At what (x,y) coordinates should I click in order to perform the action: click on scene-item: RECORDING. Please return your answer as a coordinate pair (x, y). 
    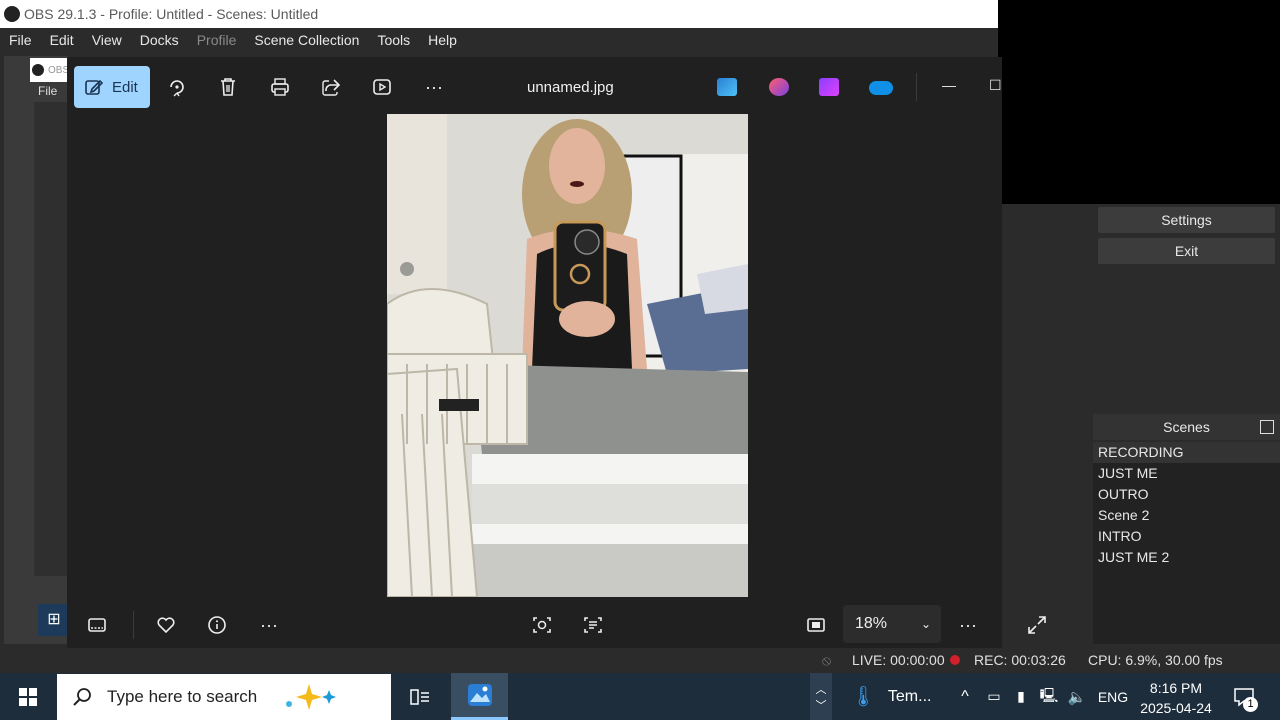
    Looking at the image, I should click on (1186, 452).